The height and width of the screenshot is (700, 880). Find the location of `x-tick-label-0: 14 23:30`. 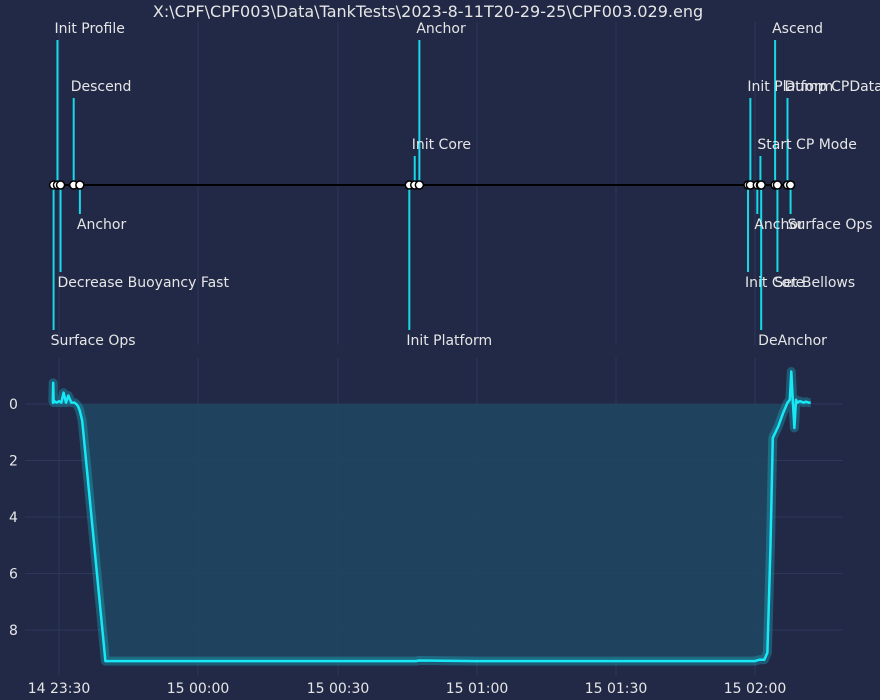

x-tick-label-0: 14 23:30 is located at coordinates (59, 689).